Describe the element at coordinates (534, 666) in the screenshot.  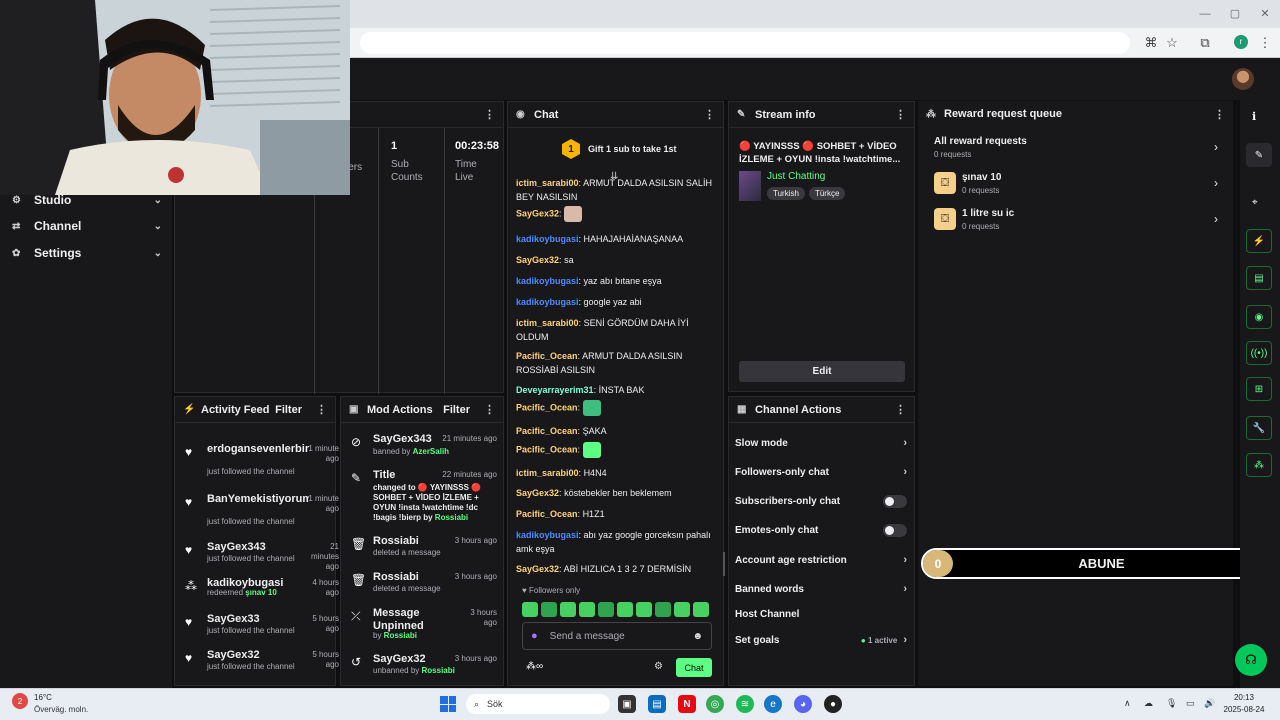
I see `channel-points-icon: ⁂∞` at that location.